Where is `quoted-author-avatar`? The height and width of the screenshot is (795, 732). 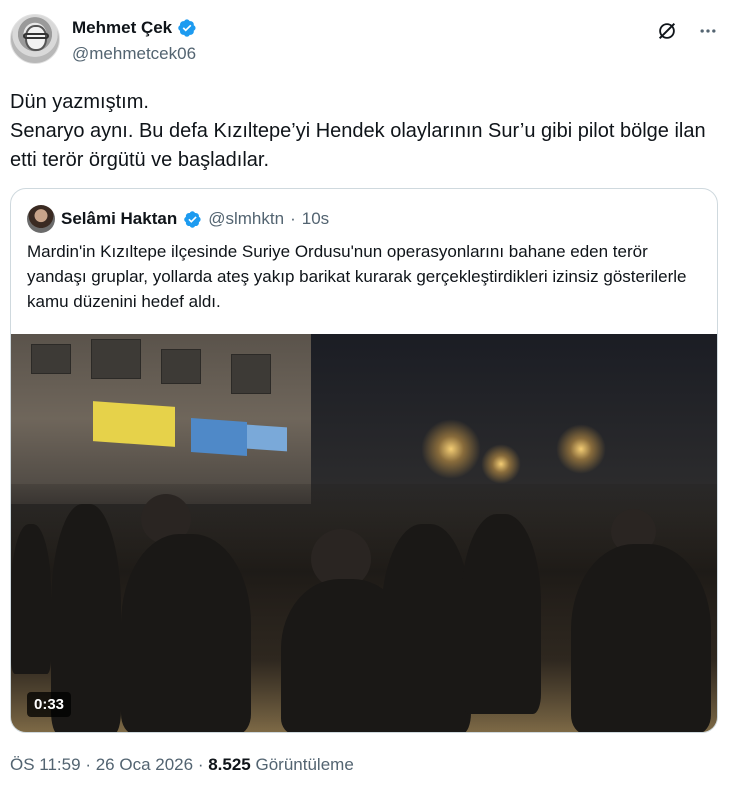 quoted-author-avatar is located at coordinates (41, 219).